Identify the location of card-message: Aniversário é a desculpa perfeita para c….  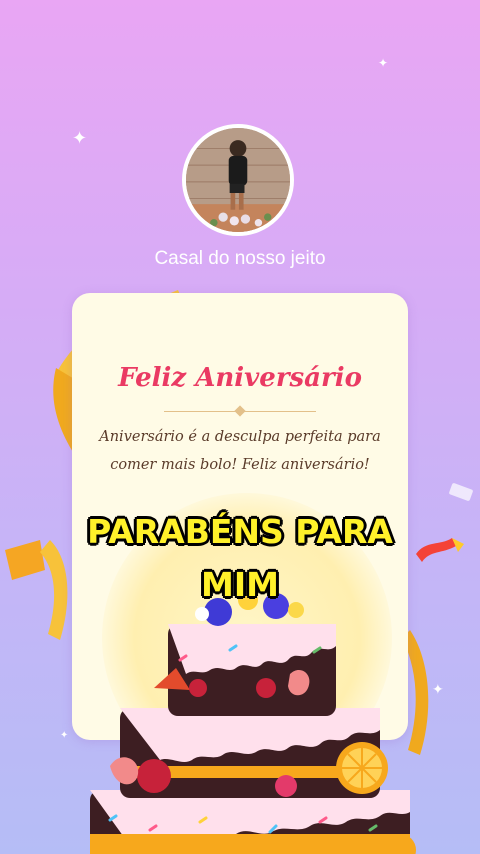
(240, 451).